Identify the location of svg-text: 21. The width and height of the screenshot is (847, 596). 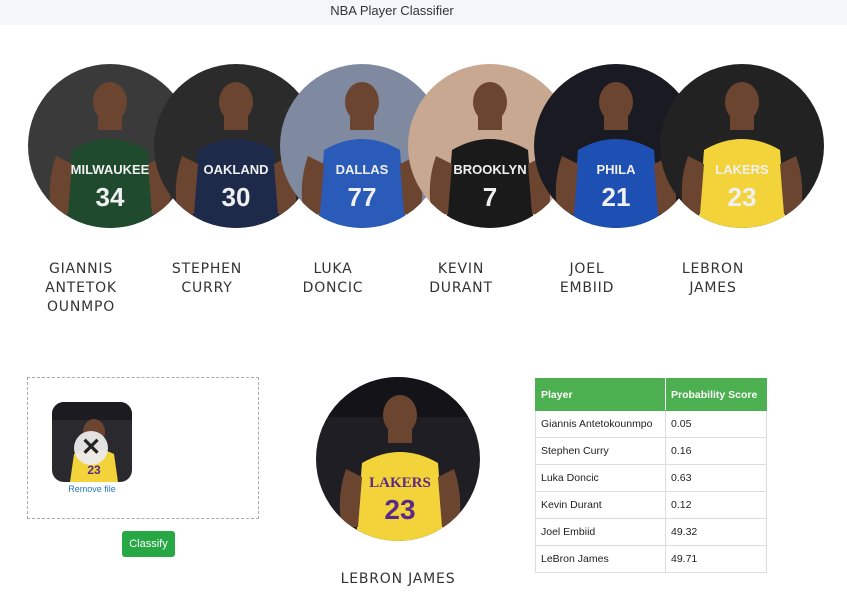
(616, 197).